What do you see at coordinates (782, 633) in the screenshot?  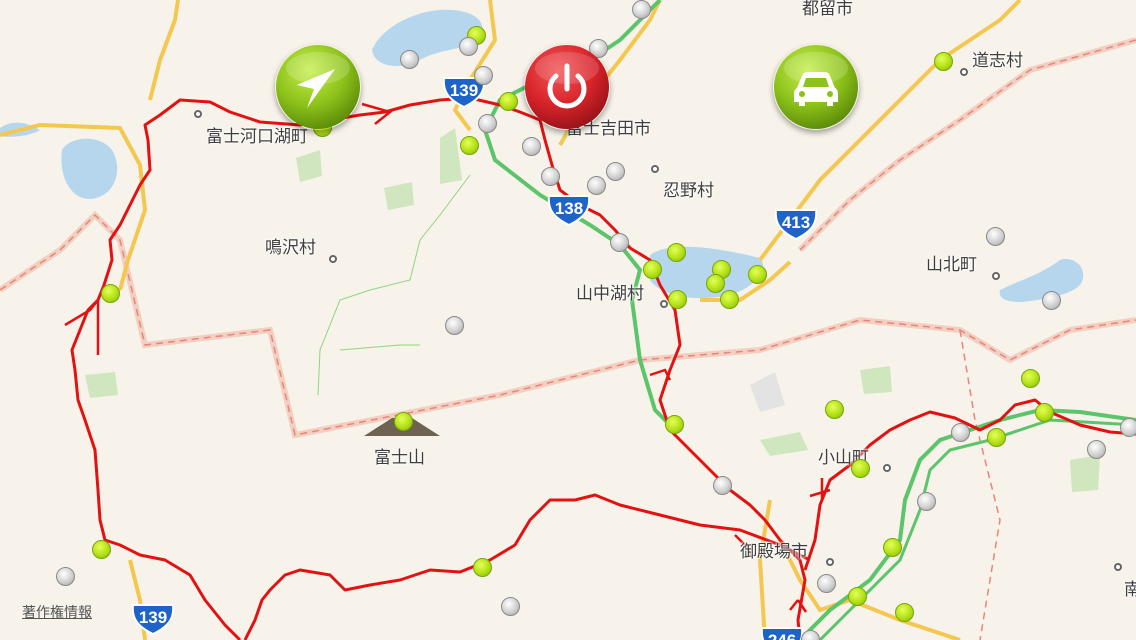 I see `route-shield-246: 246` at bounding box center [782, 633].